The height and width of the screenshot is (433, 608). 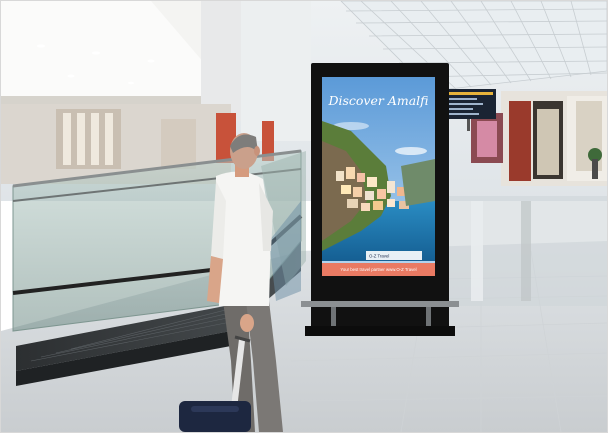 I want to click on ad-brand-name: O-Z Travel, so click(x=379, y=256).